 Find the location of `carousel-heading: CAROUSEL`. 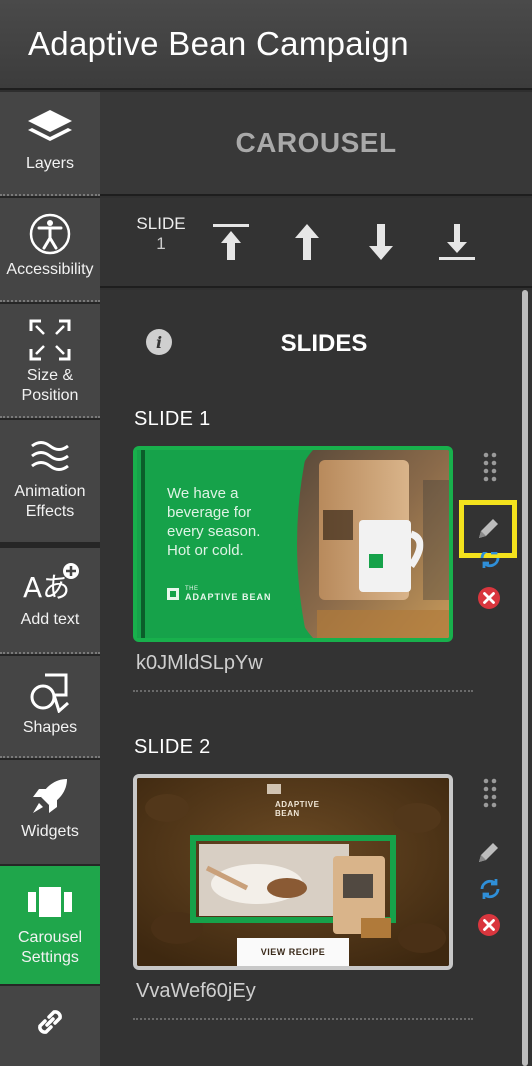

carousel-heading: CAROUSEL is located at coordinates (316, 142).